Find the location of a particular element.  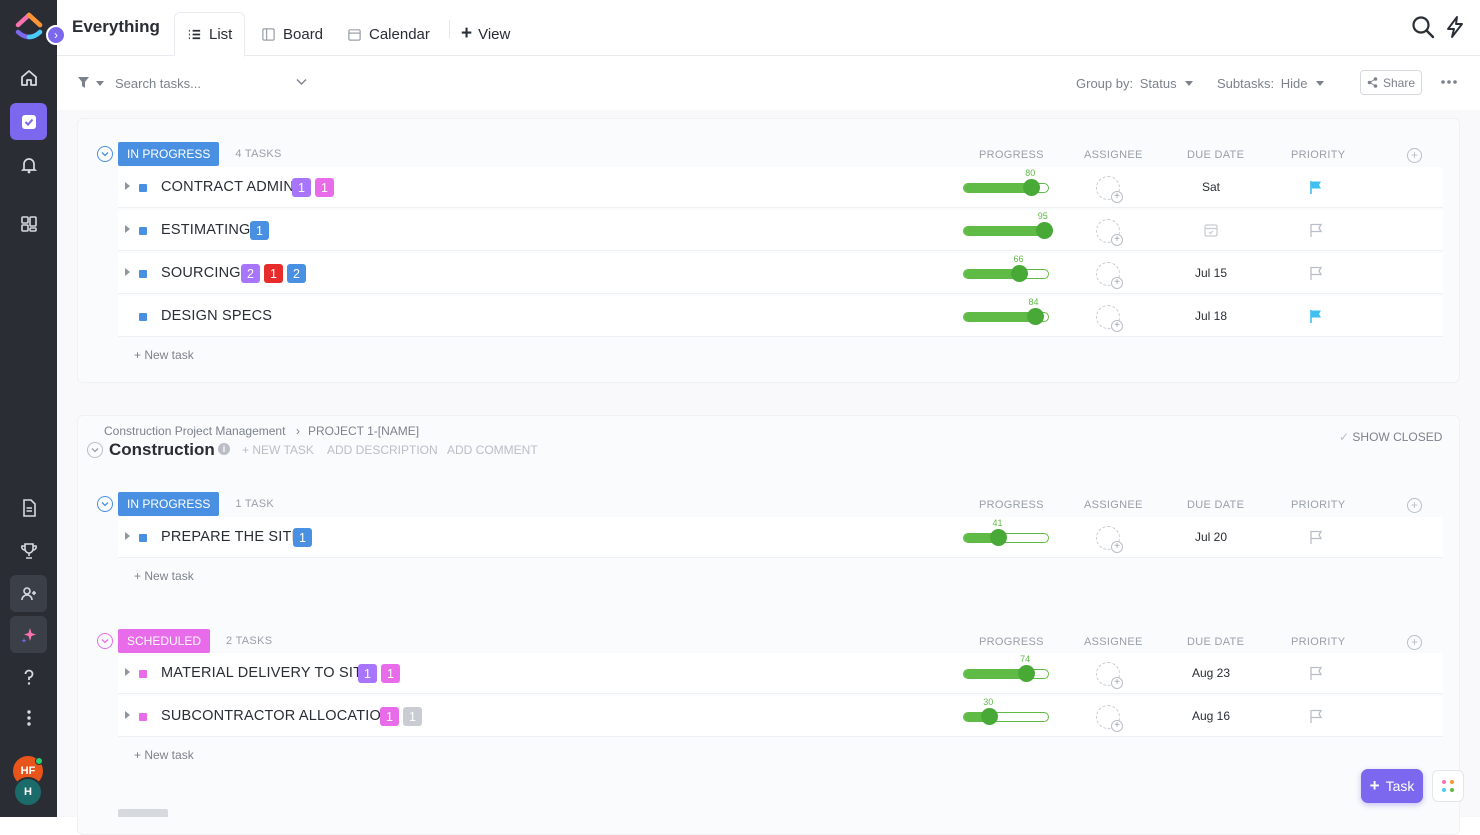

avatar-user: H is located at coordinates (28, 792).